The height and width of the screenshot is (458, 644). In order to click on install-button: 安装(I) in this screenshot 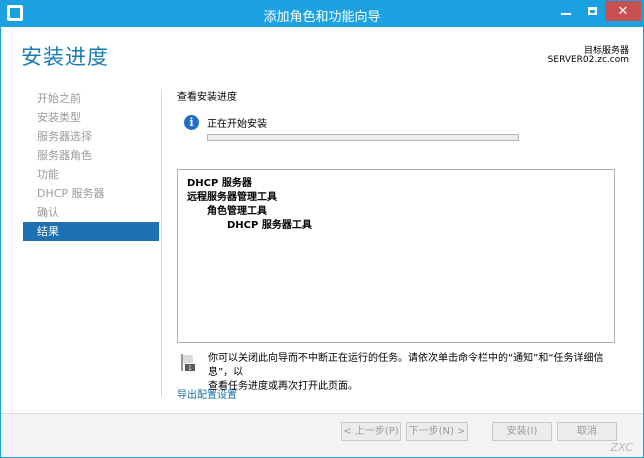, I will do `click(522, 431)`.